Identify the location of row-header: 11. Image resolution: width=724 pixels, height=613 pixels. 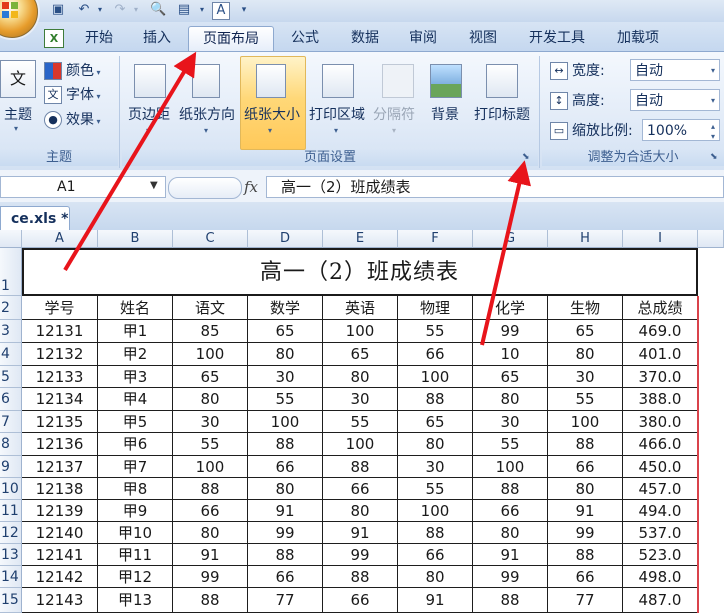
(11, 511).